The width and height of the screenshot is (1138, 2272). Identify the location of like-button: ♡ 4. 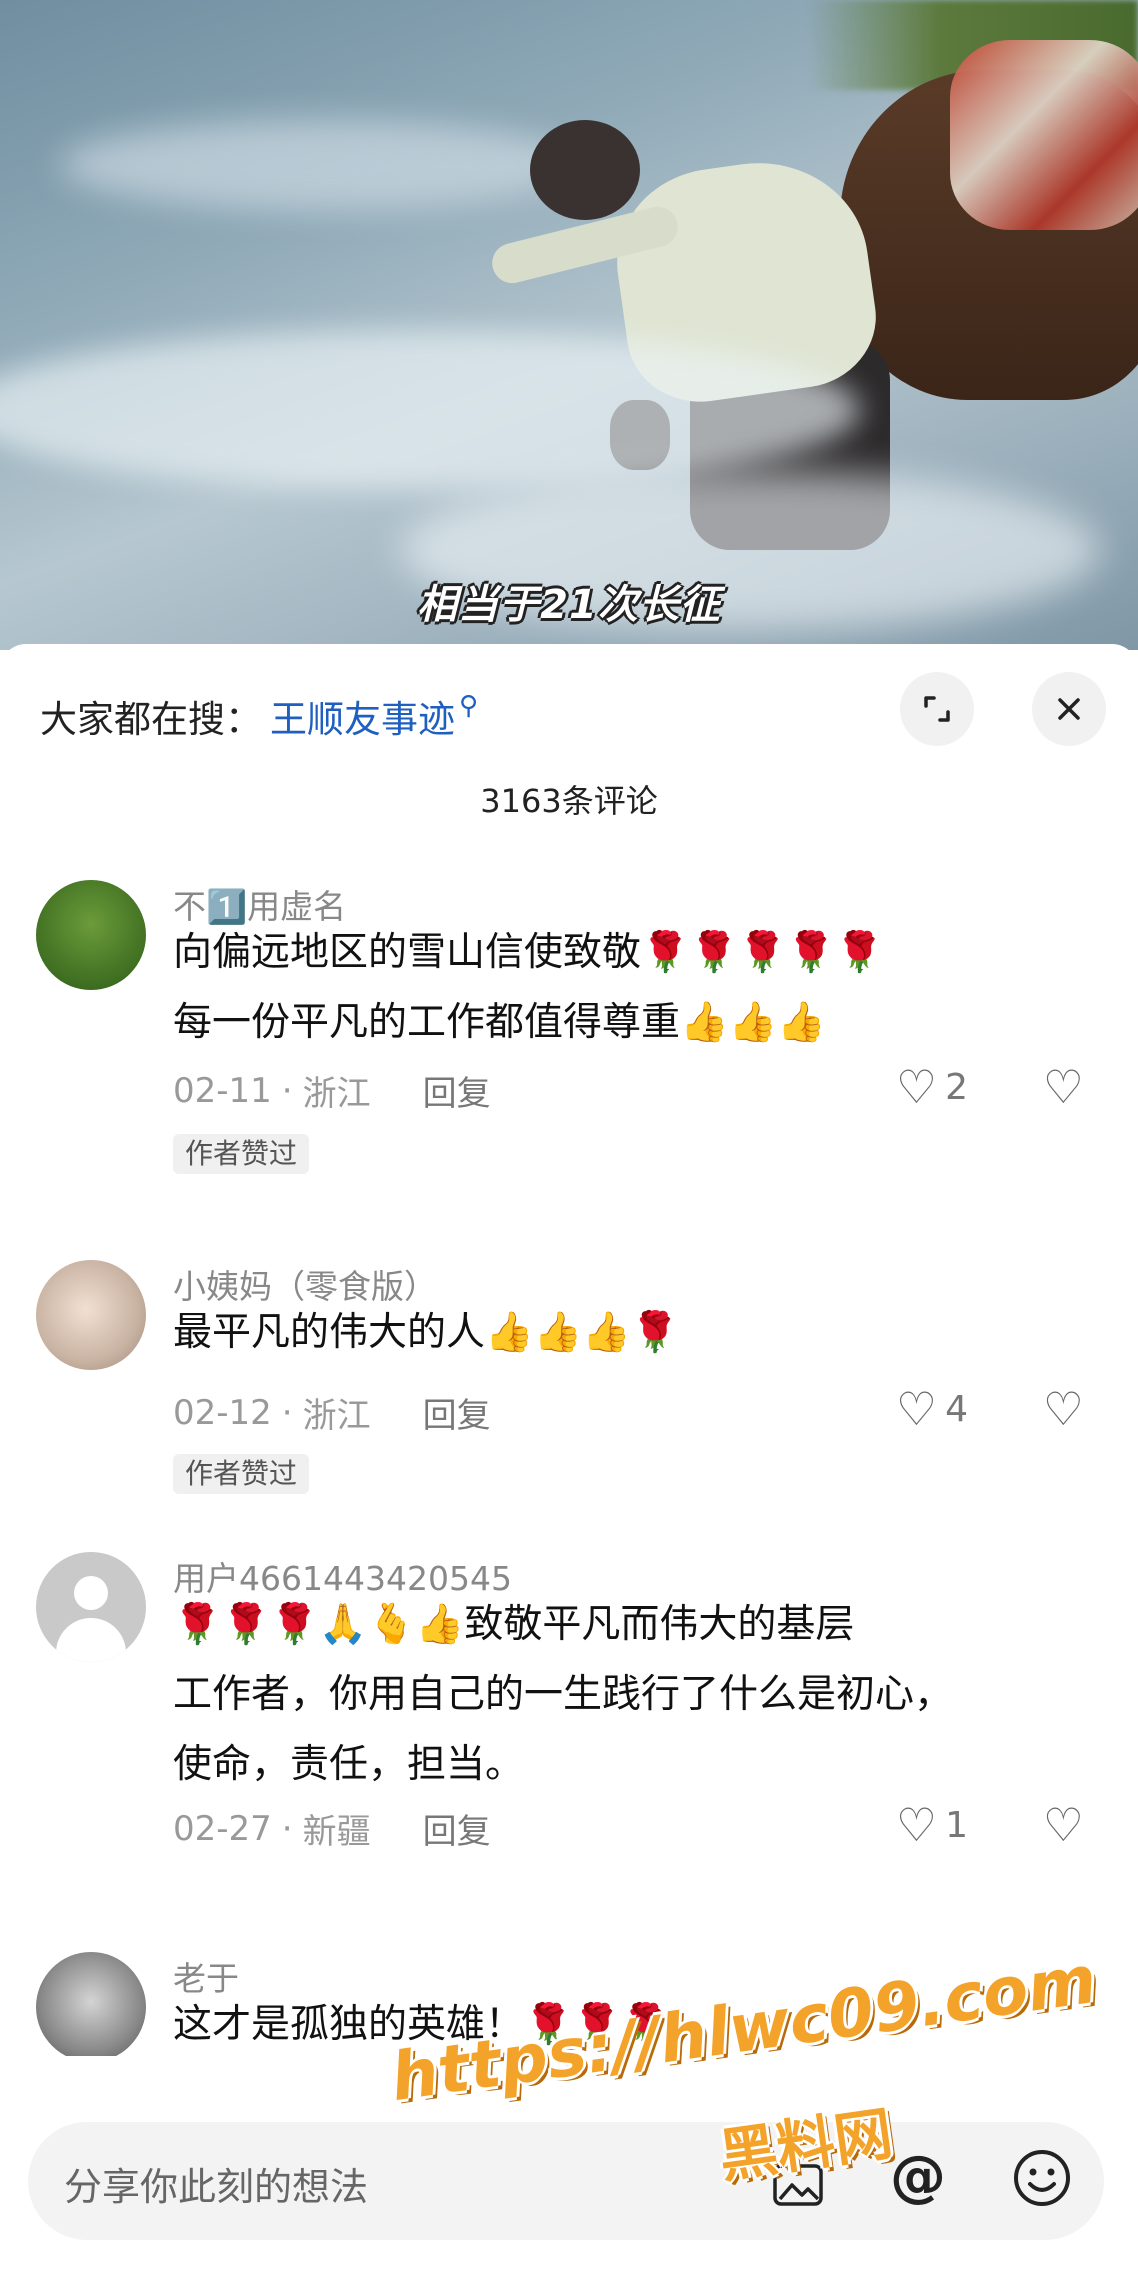
(932, 1409).